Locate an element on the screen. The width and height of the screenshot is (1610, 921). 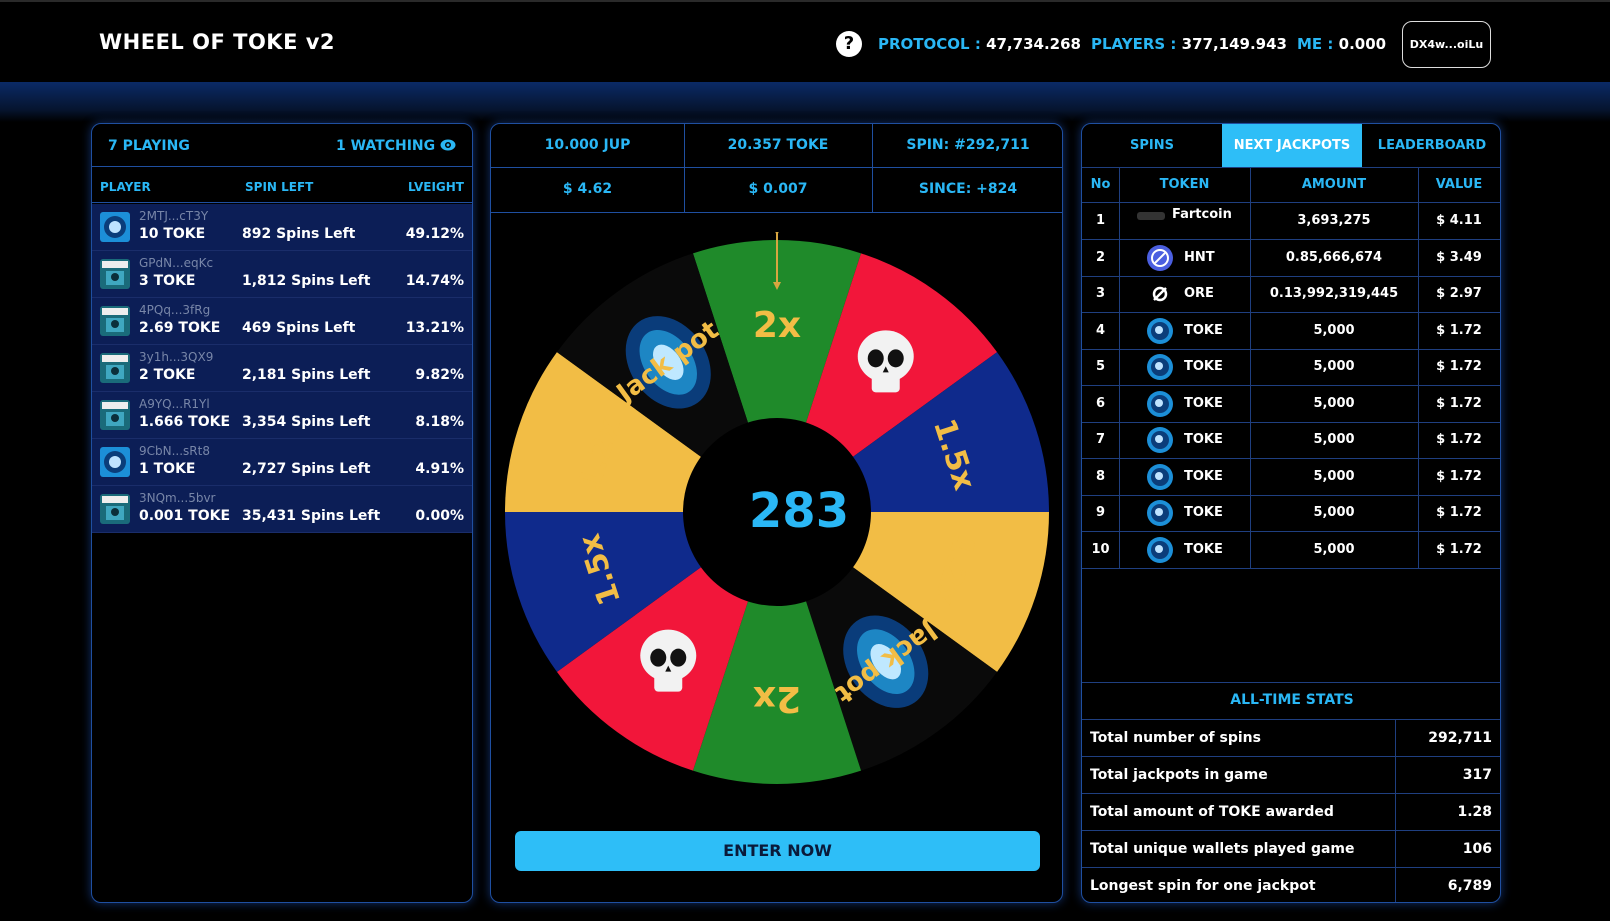
player-address: 3y1h...3QX9 is located at coordinates (176, 357).